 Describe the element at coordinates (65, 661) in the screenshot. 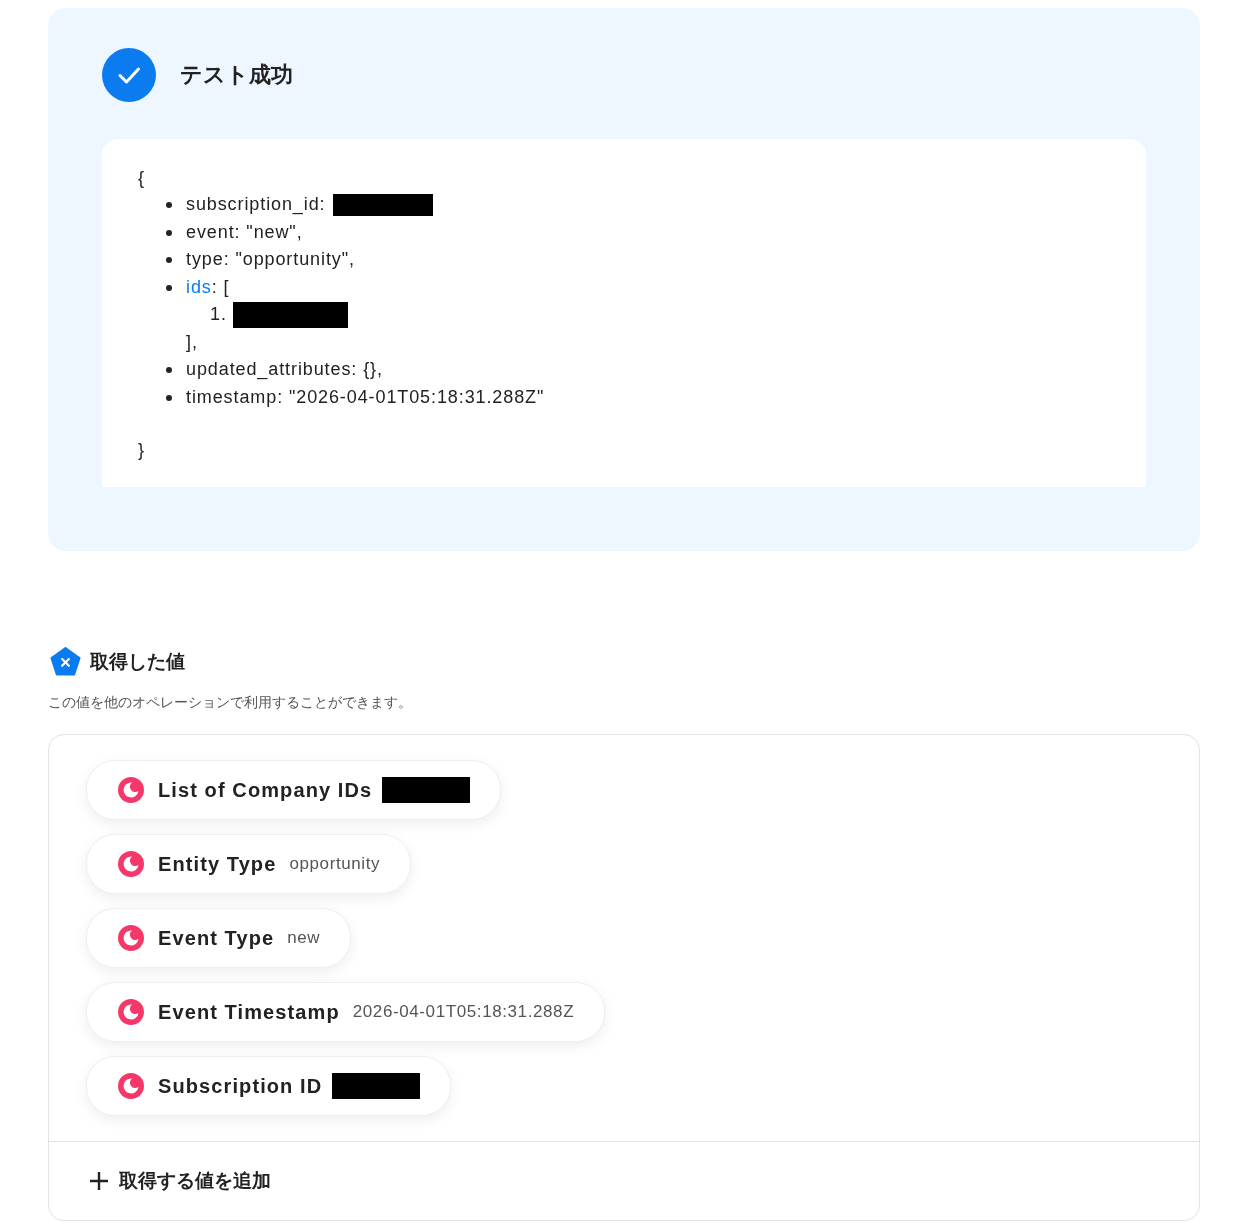

I see `variable-icon` at that location.